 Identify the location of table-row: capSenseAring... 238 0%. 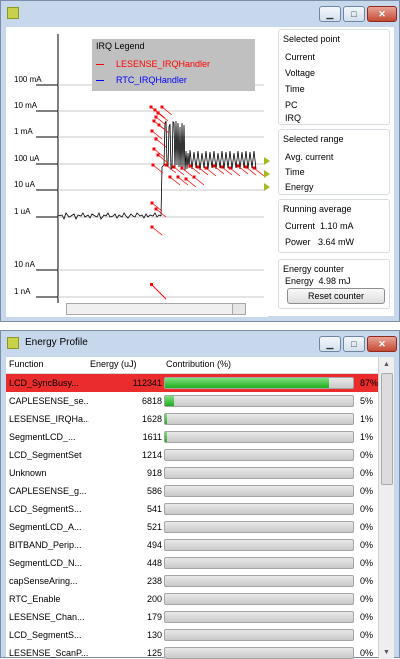
(192, 581).